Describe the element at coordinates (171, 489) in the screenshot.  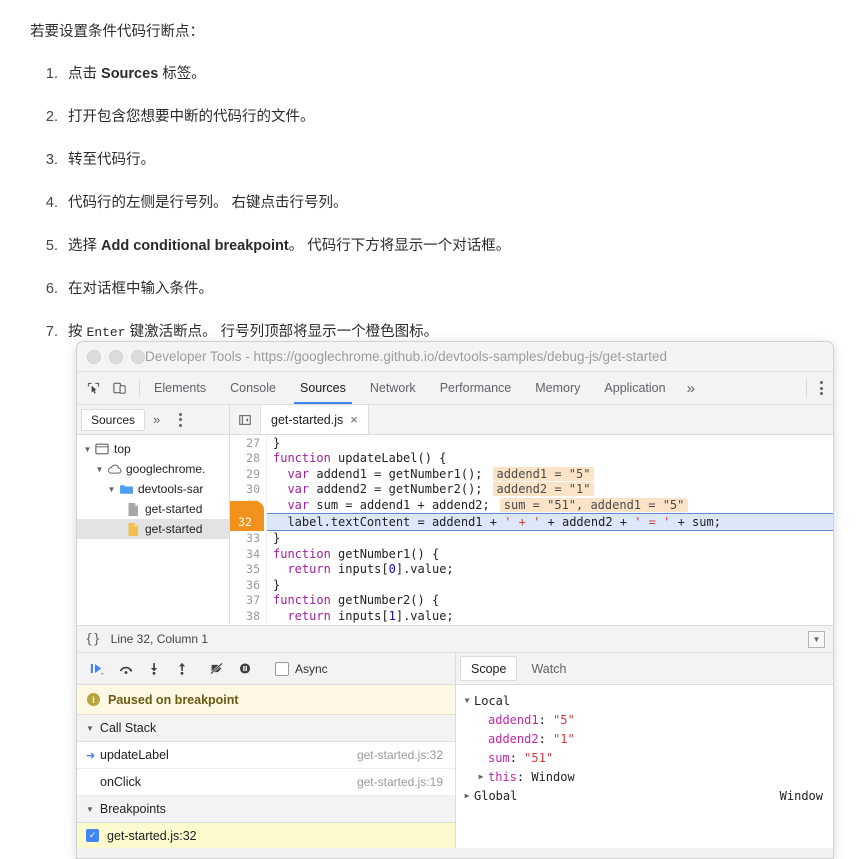
I see `tree-node-label: devtools-sar` at that location.